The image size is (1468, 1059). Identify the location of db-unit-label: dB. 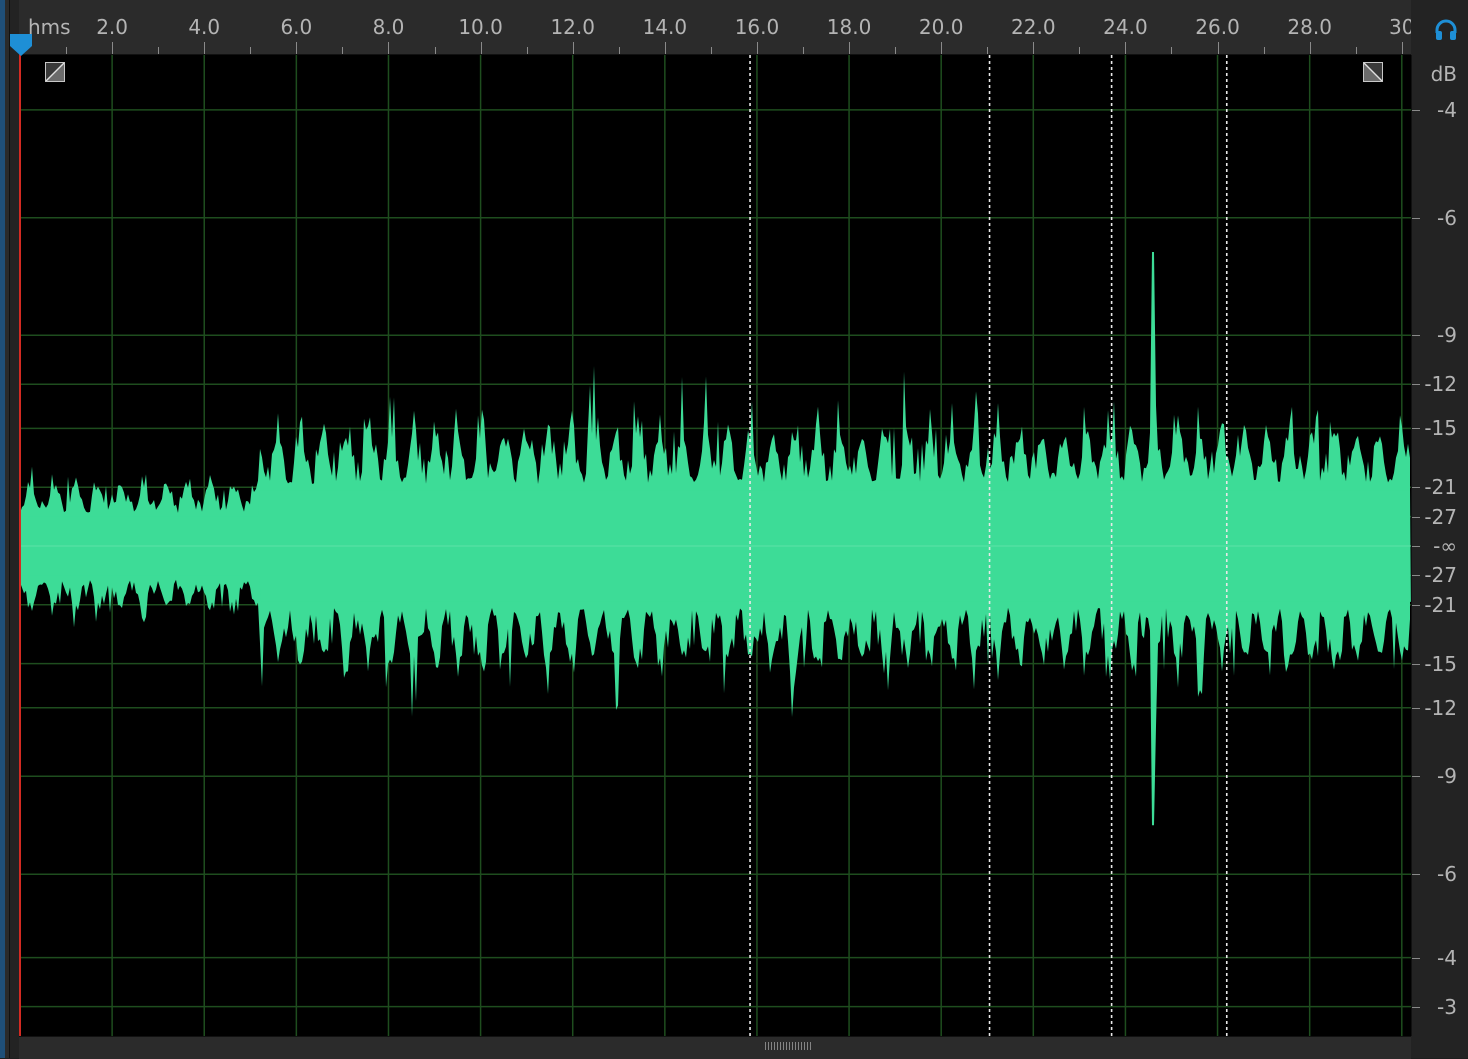
(1443, 74).